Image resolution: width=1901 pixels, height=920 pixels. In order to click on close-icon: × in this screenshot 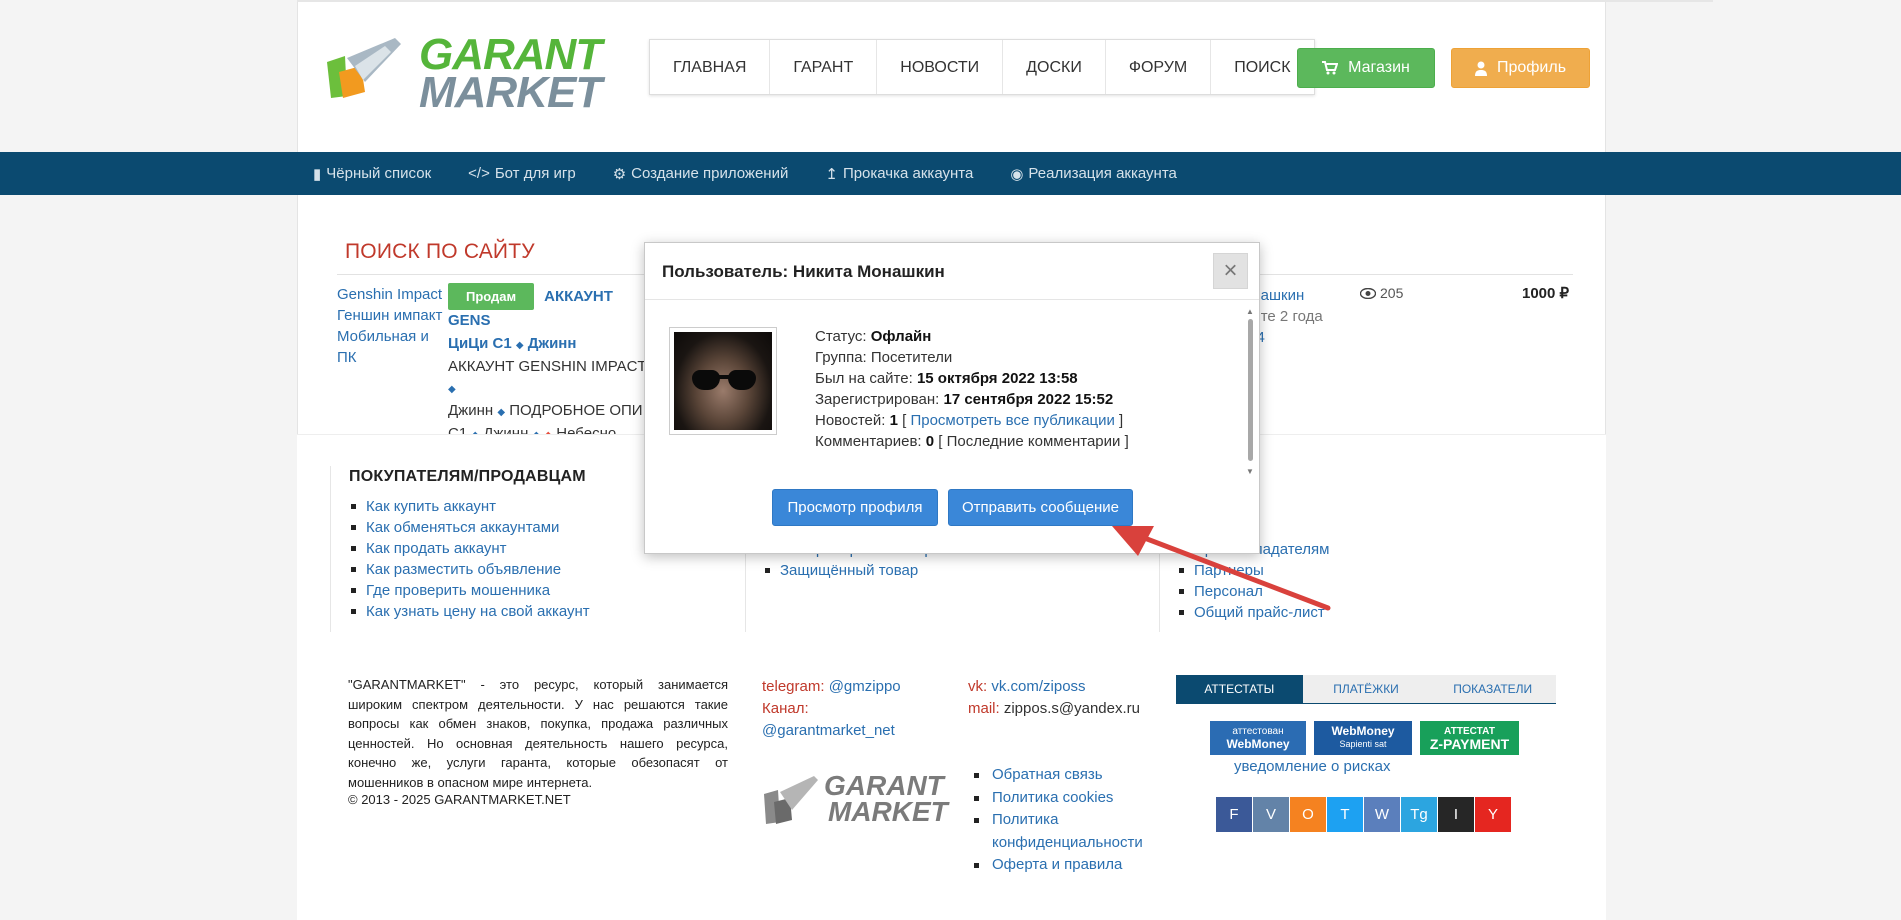, I will do `click(1230, 271)`.